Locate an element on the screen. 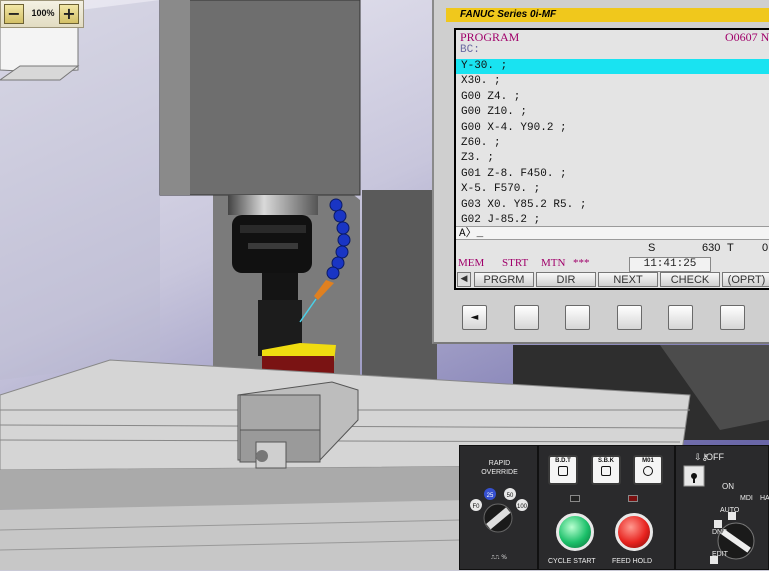 This screenshot has width=769, height=571. status-alarm: *** is located at coordinates (581, 263).